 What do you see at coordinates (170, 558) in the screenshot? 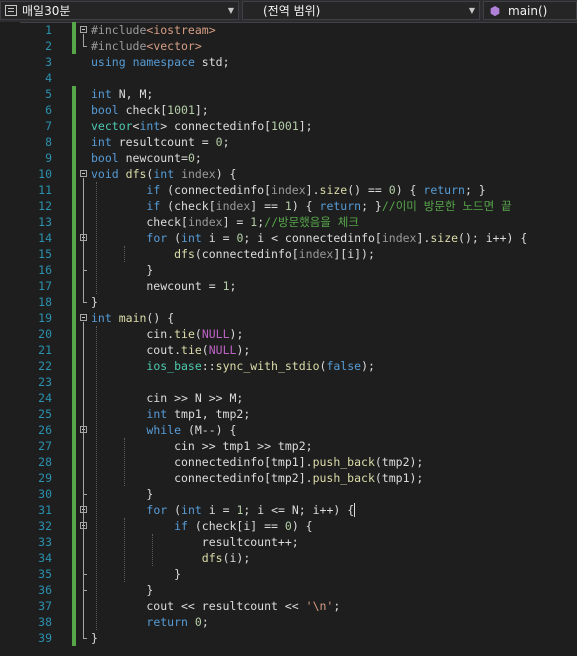
I see `code-text: dfs(i);` at bounding box center [170, 558].